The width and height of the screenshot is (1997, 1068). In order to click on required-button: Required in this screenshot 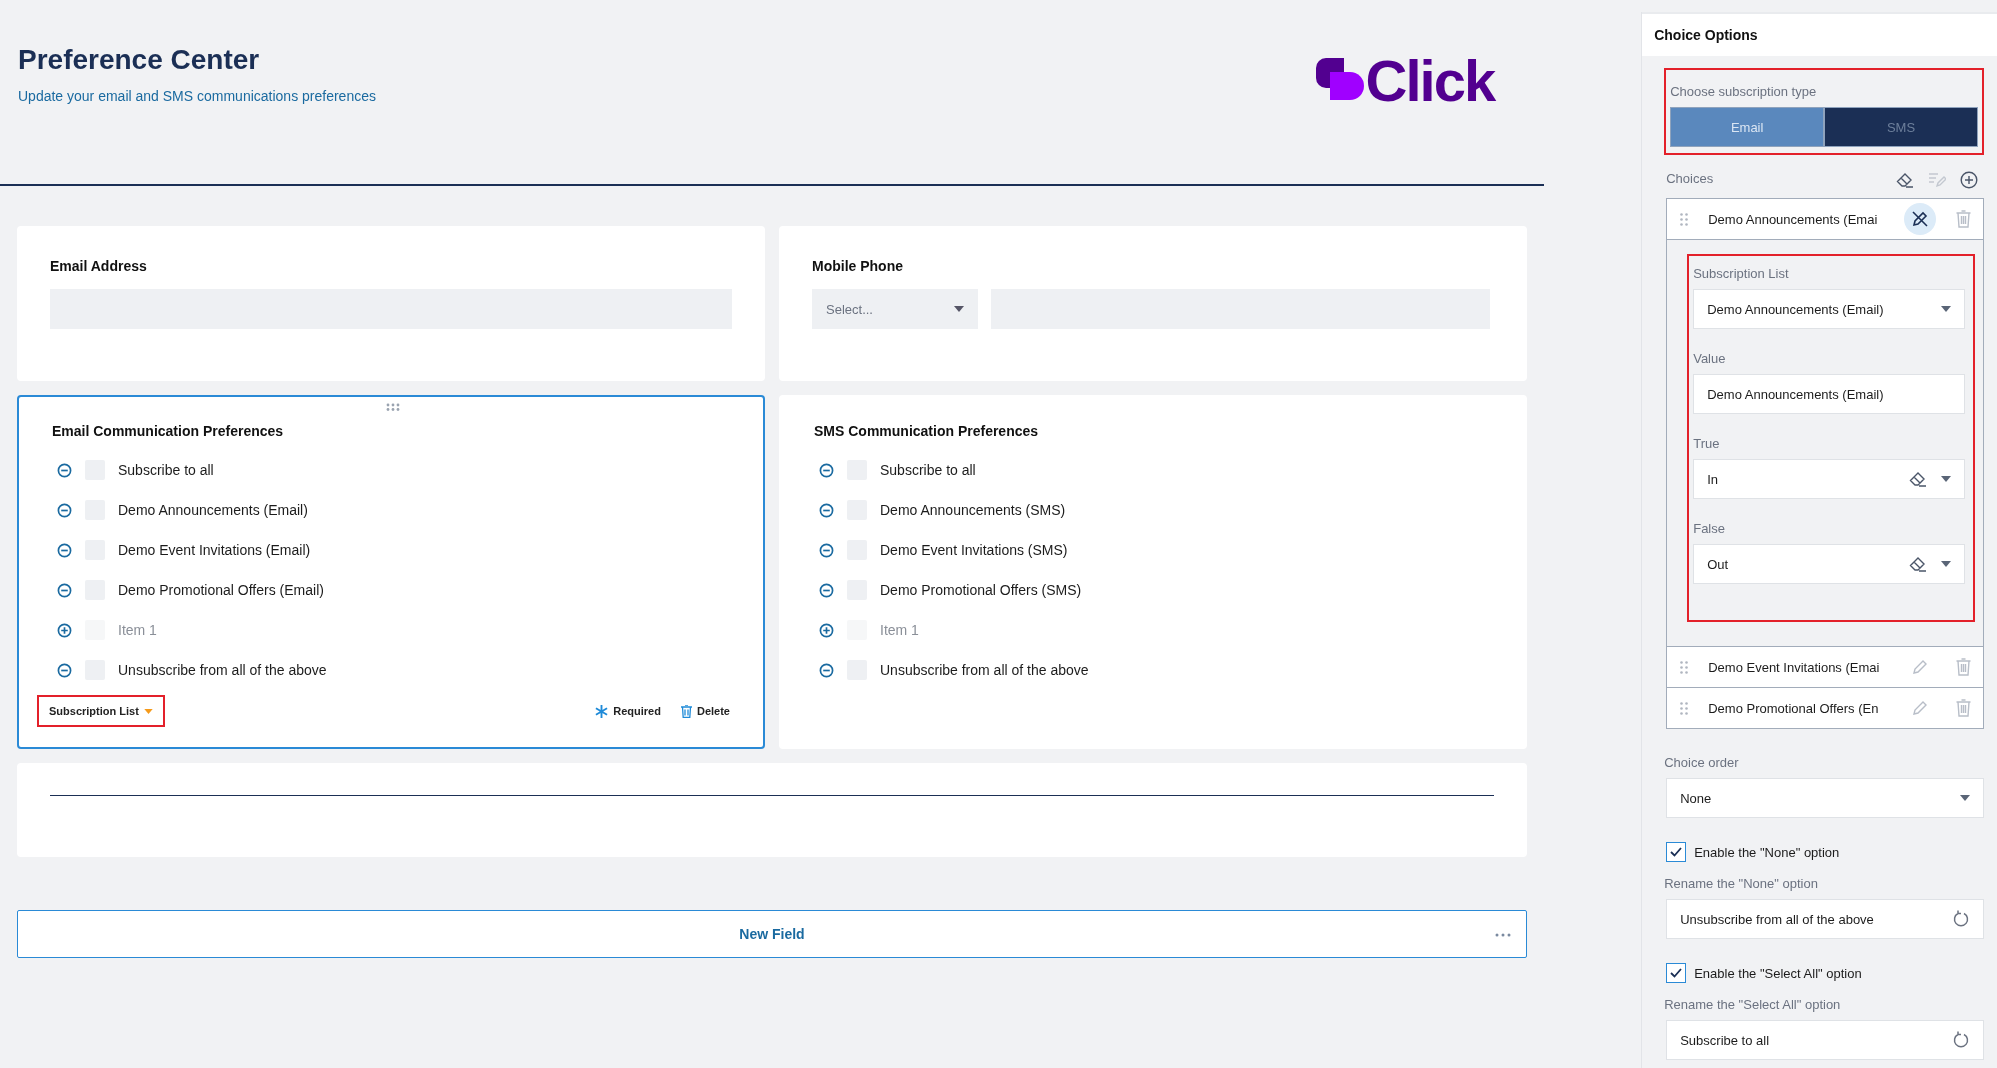, I will do `click(628, 711)`.